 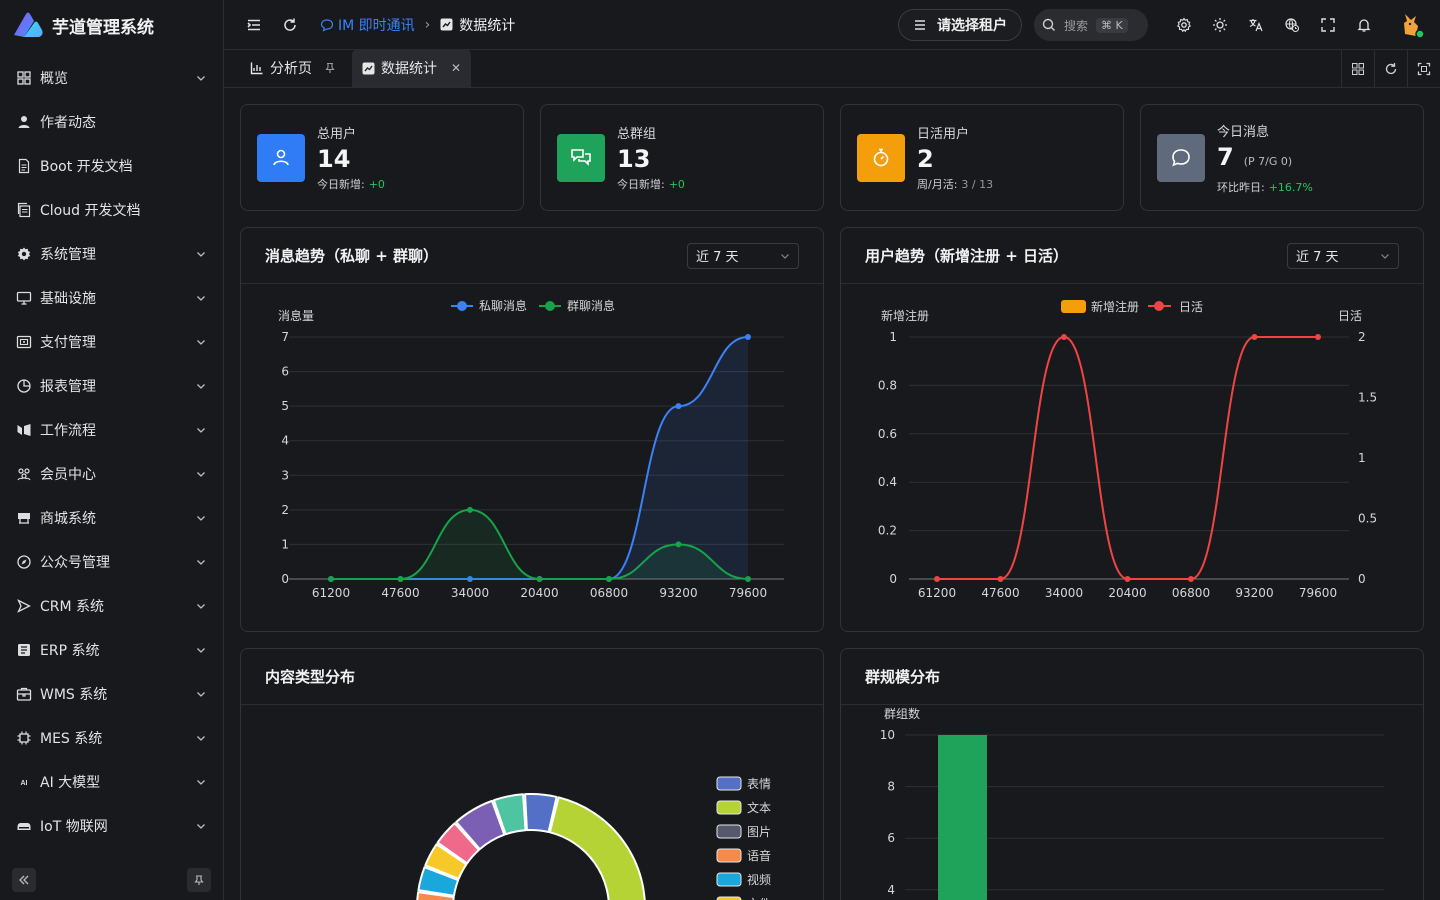 I want to click on tab-tools, so click(x=1390, y=69).